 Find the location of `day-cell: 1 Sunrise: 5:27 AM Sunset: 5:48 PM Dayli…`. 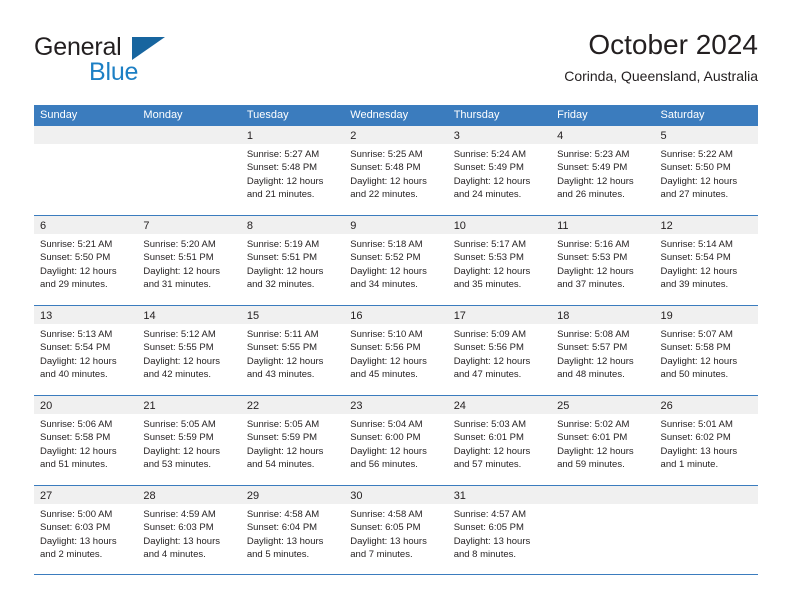

day-cell: 1 Sunrise: 5:27 AM Sunset: 5:48 PM Dayli… is located at coordinates (292, 170).